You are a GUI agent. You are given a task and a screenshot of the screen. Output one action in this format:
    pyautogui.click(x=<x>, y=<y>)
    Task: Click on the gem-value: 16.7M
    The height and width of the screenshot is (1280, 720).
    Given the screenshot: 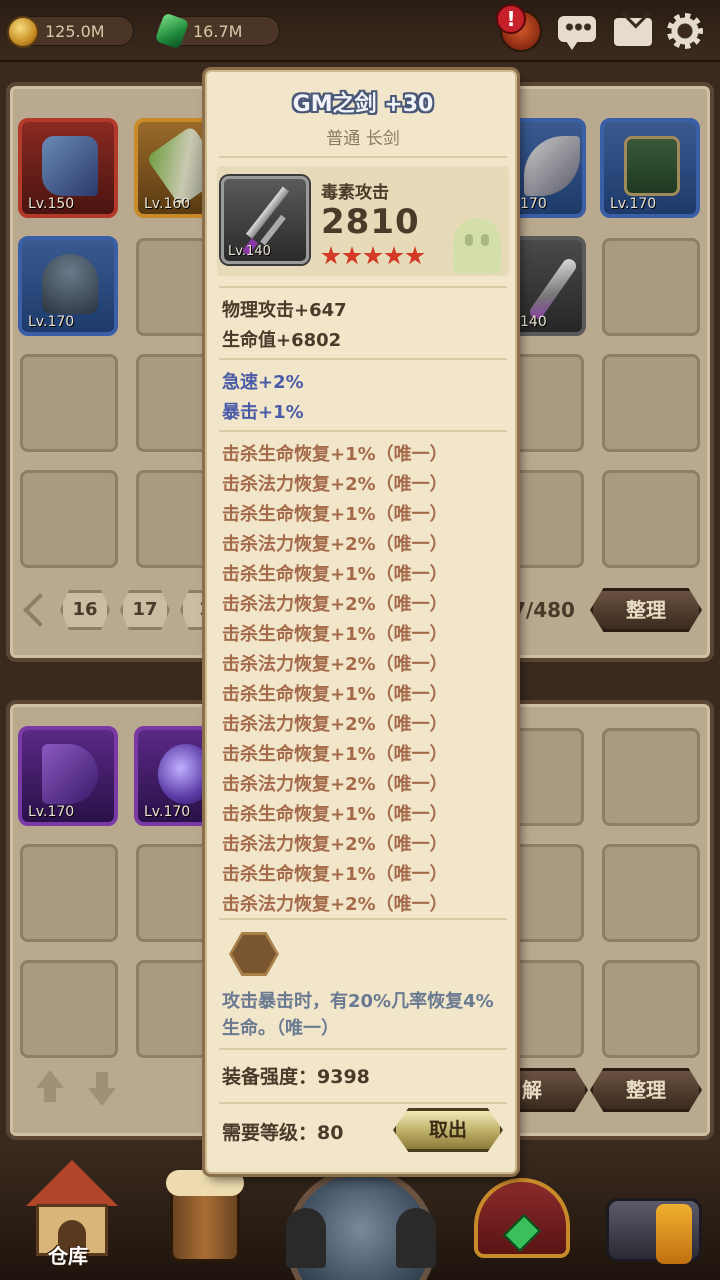 What is the action you would take?
    pyautogui.click(x=218, y=31)
    